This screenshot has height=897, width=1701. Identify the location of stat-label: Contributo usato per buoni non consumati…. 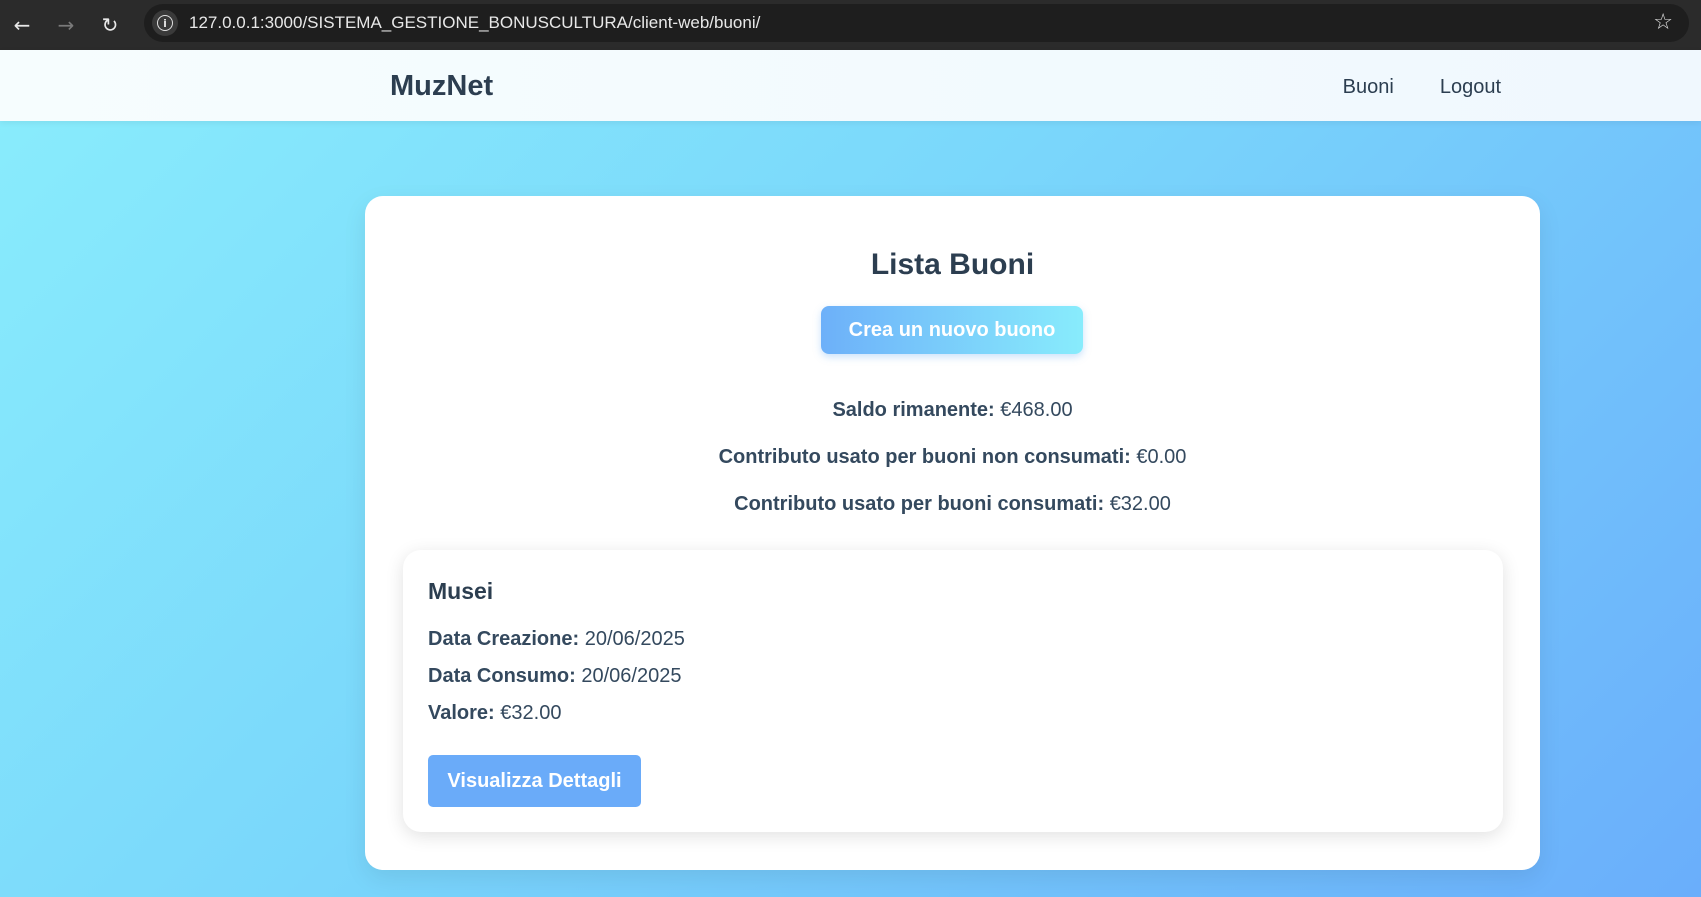
(924, 457).